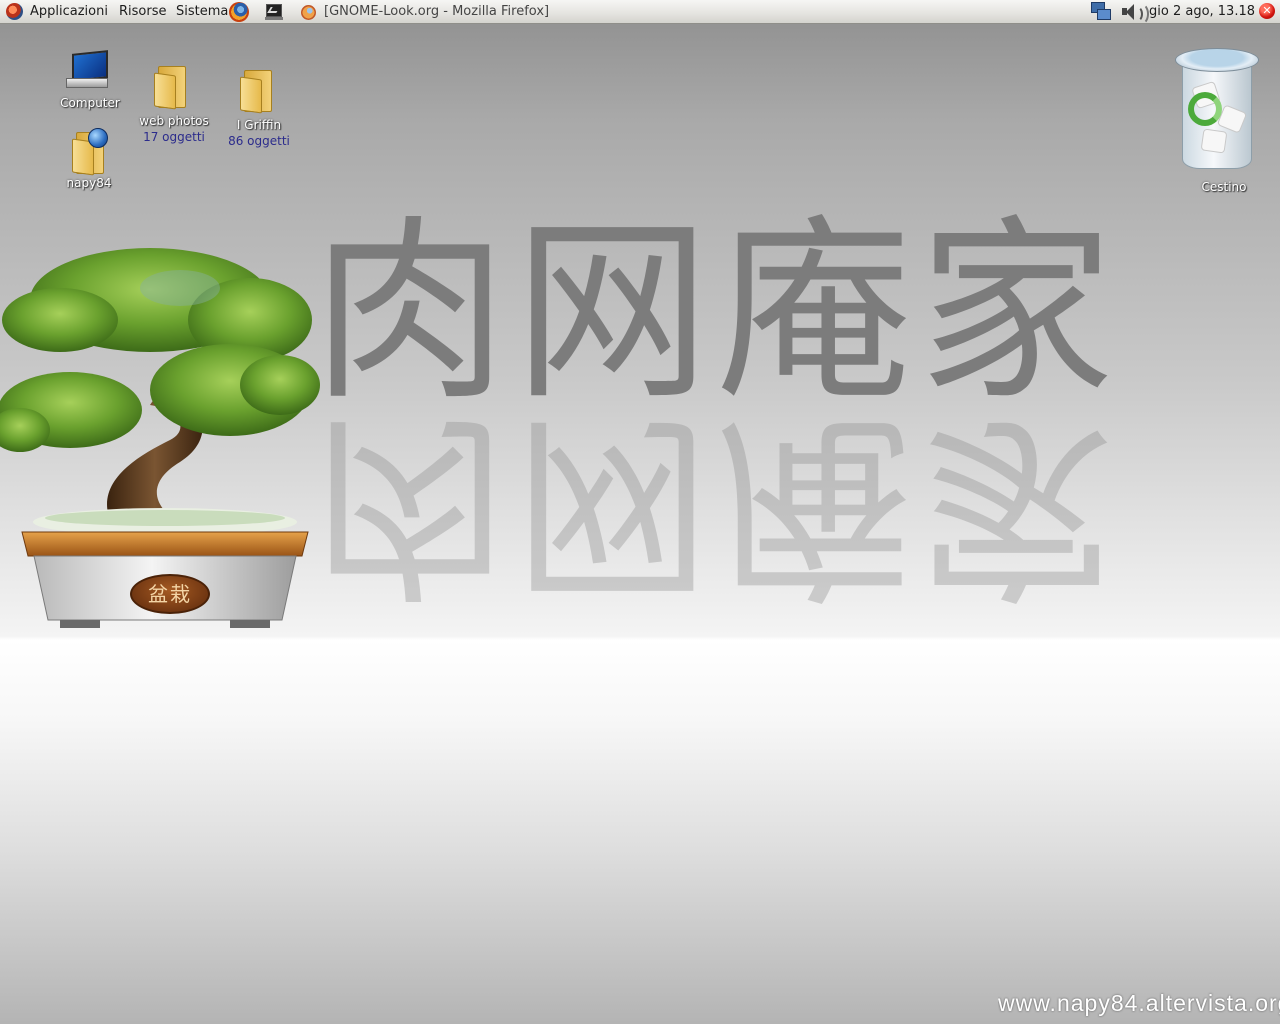 This screenshot has width=1280, height=1024. What do you see at coordinates (89, 183) in the screenshot?
I see `desktop-icon-label: napy84` at bounding box center [89, 183].